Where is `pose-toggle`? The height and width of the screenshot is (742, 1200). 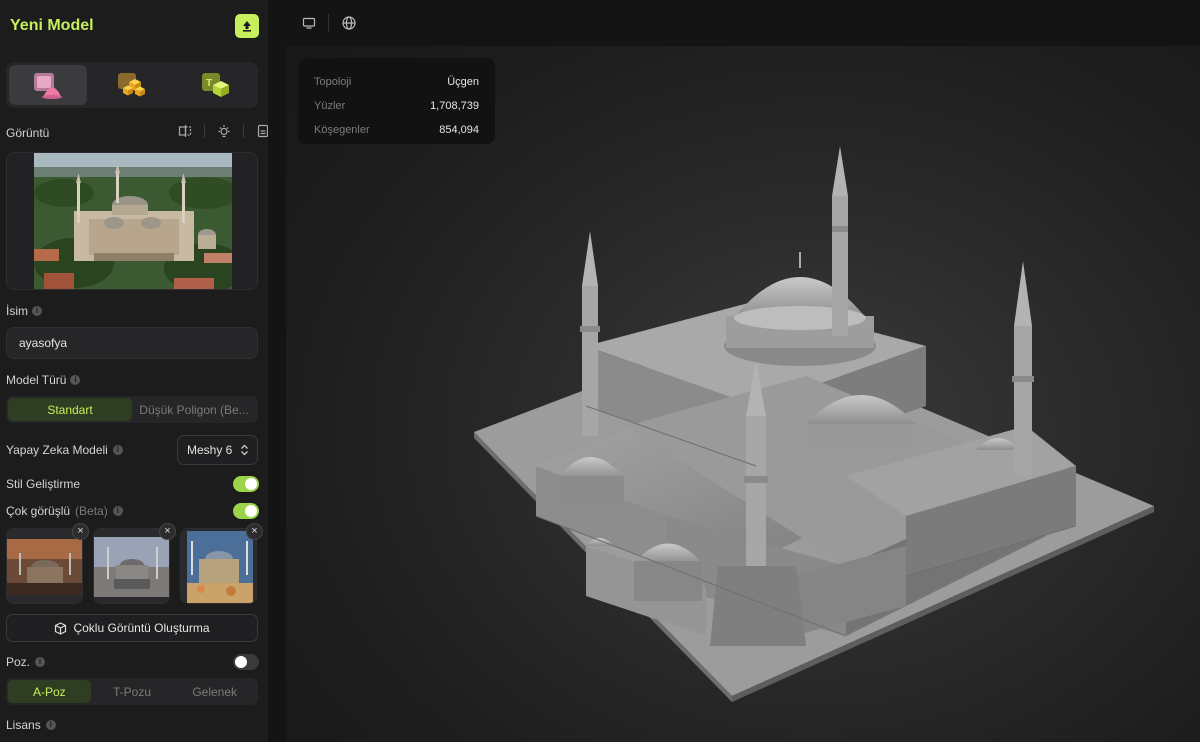
pose-toggle is located at coordinates (246, 662).